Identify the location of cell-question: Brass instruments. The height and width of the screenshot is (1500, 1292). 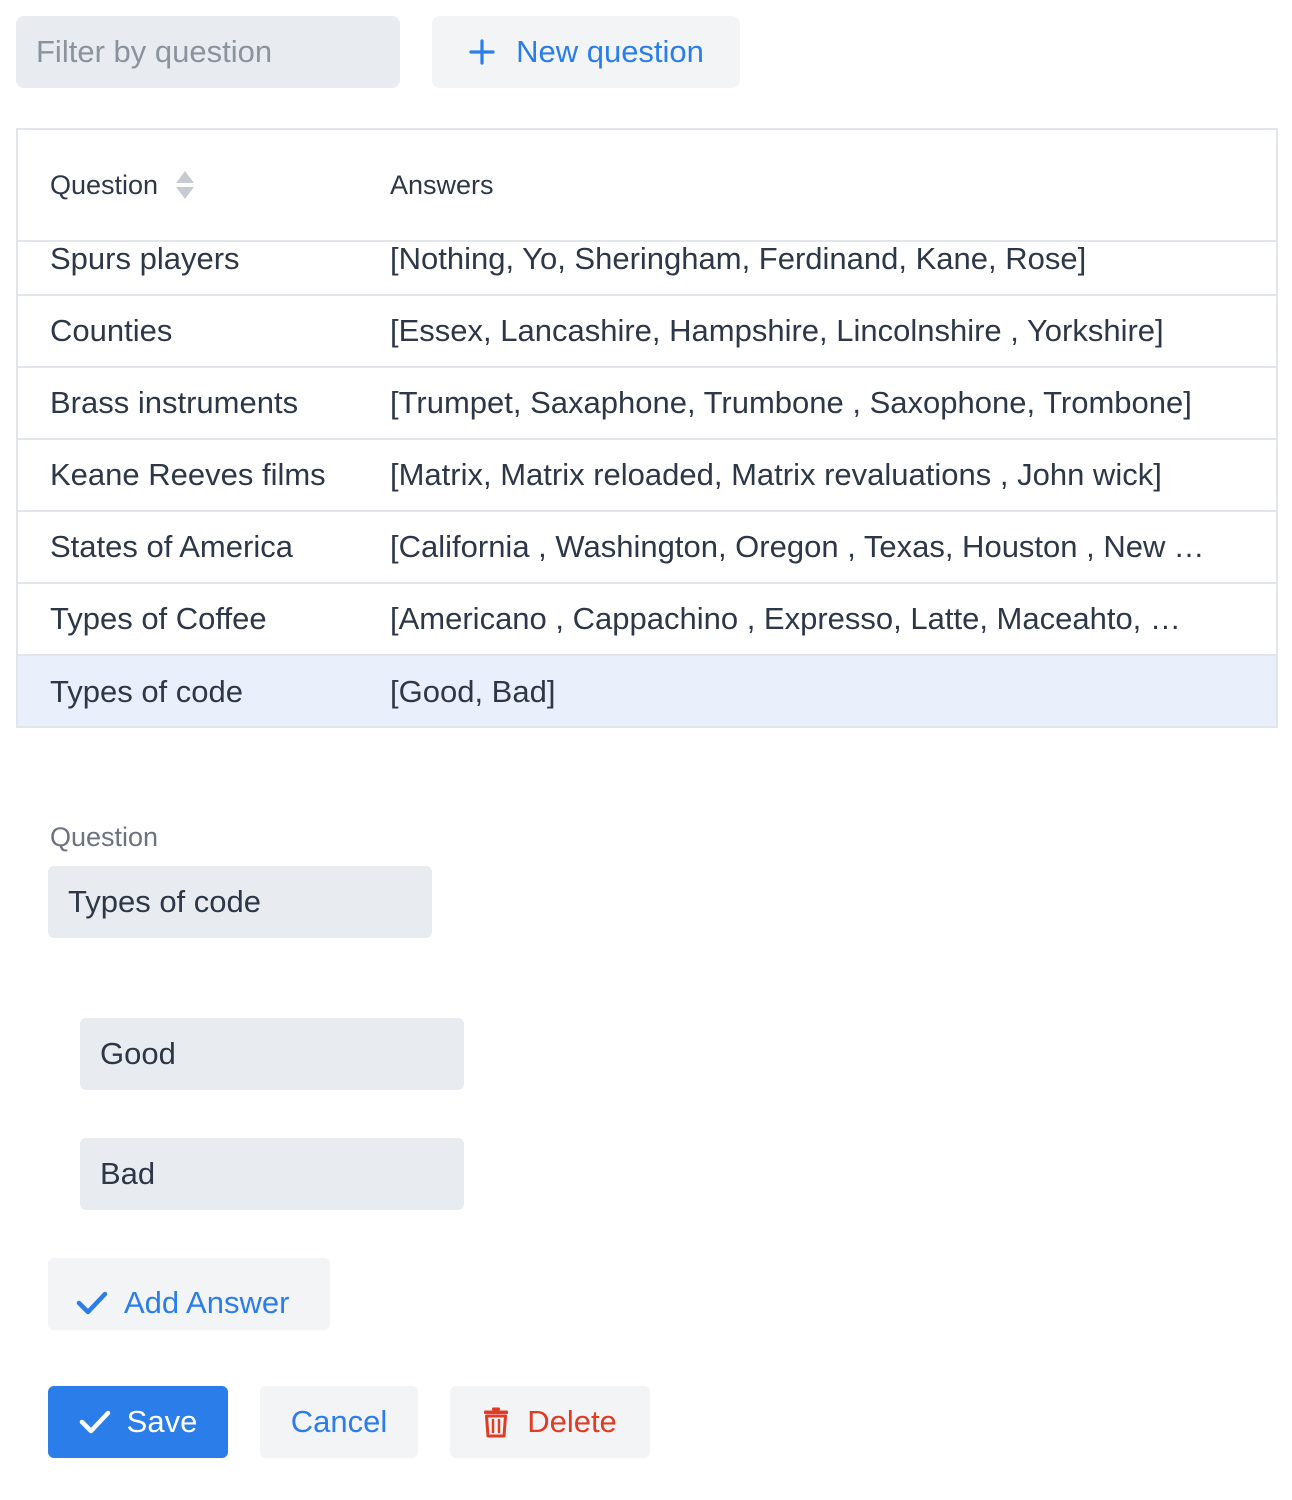
(174, 402).